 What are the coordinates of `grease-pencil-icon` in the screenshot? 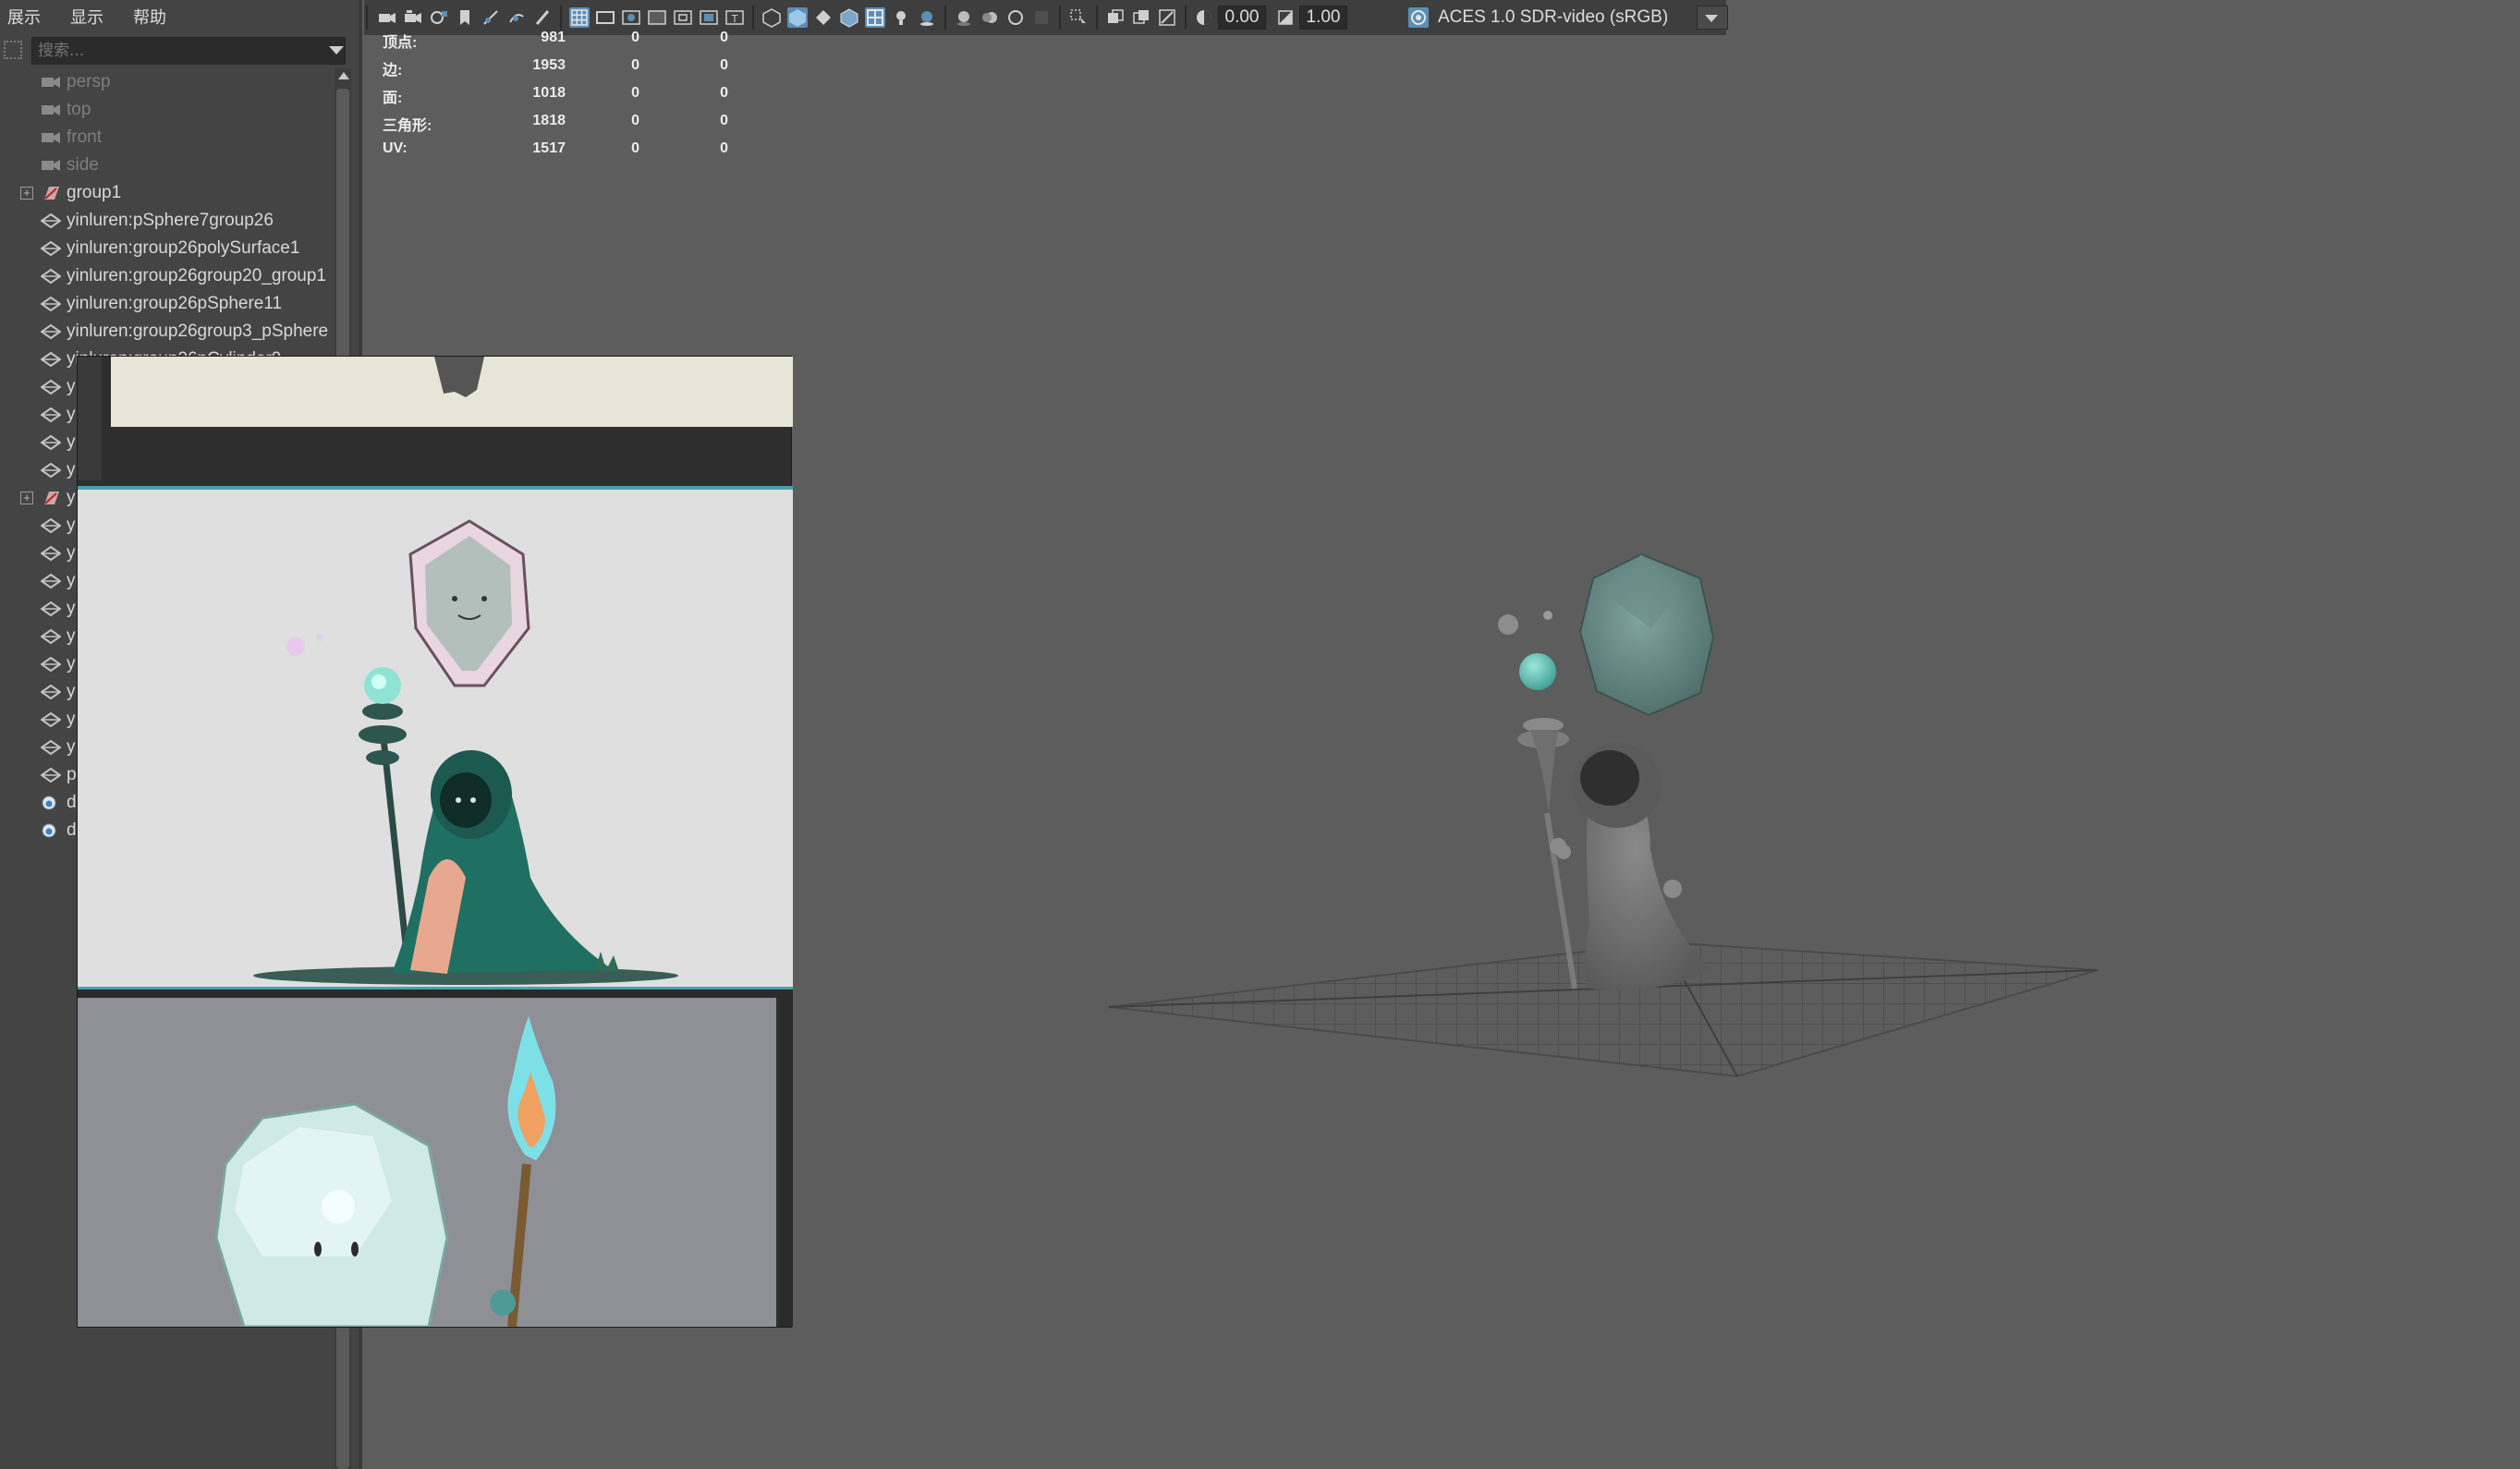 It's located at (516, 17).